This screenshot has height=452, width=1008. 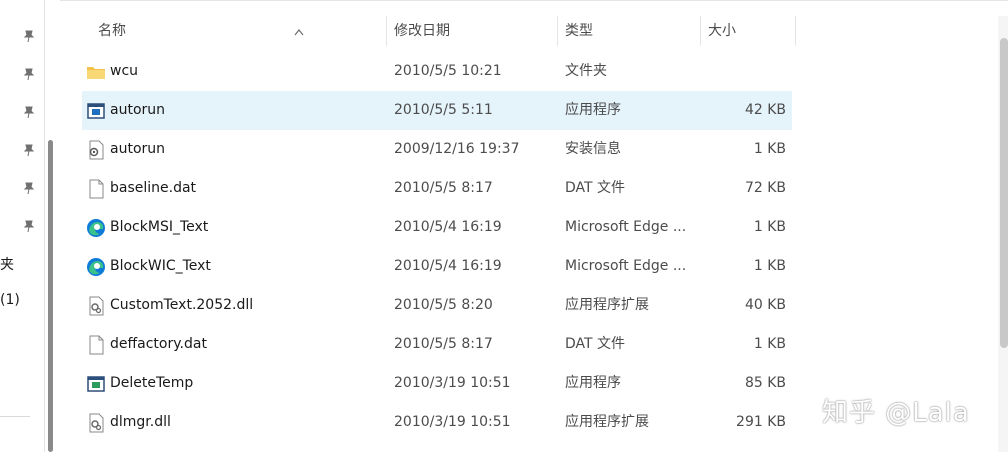 What do you see at coordinates (238, 31) in the screenshot?
I see `column-name-header: 名称` at bounding box center [238, 31].